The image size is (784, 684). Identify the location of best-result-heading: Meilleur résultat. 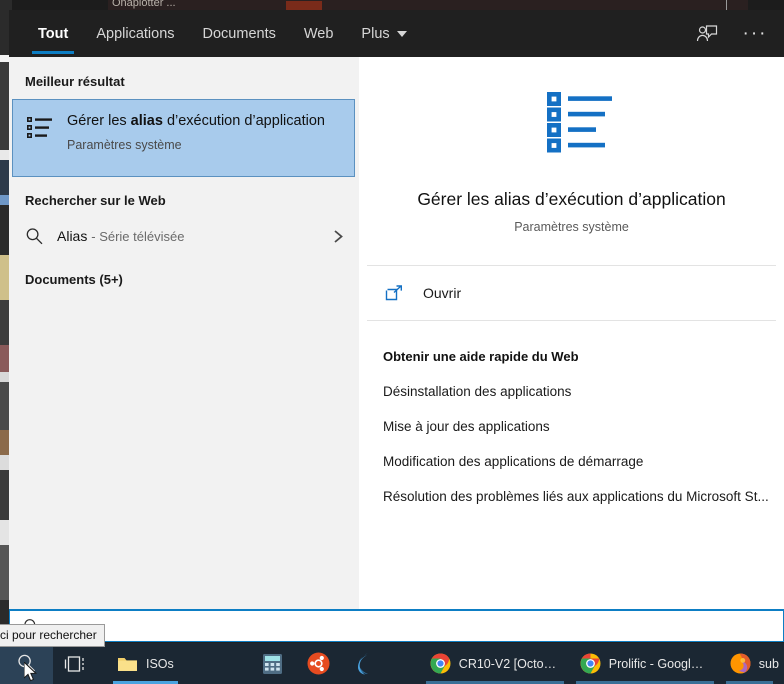
(75, 81).